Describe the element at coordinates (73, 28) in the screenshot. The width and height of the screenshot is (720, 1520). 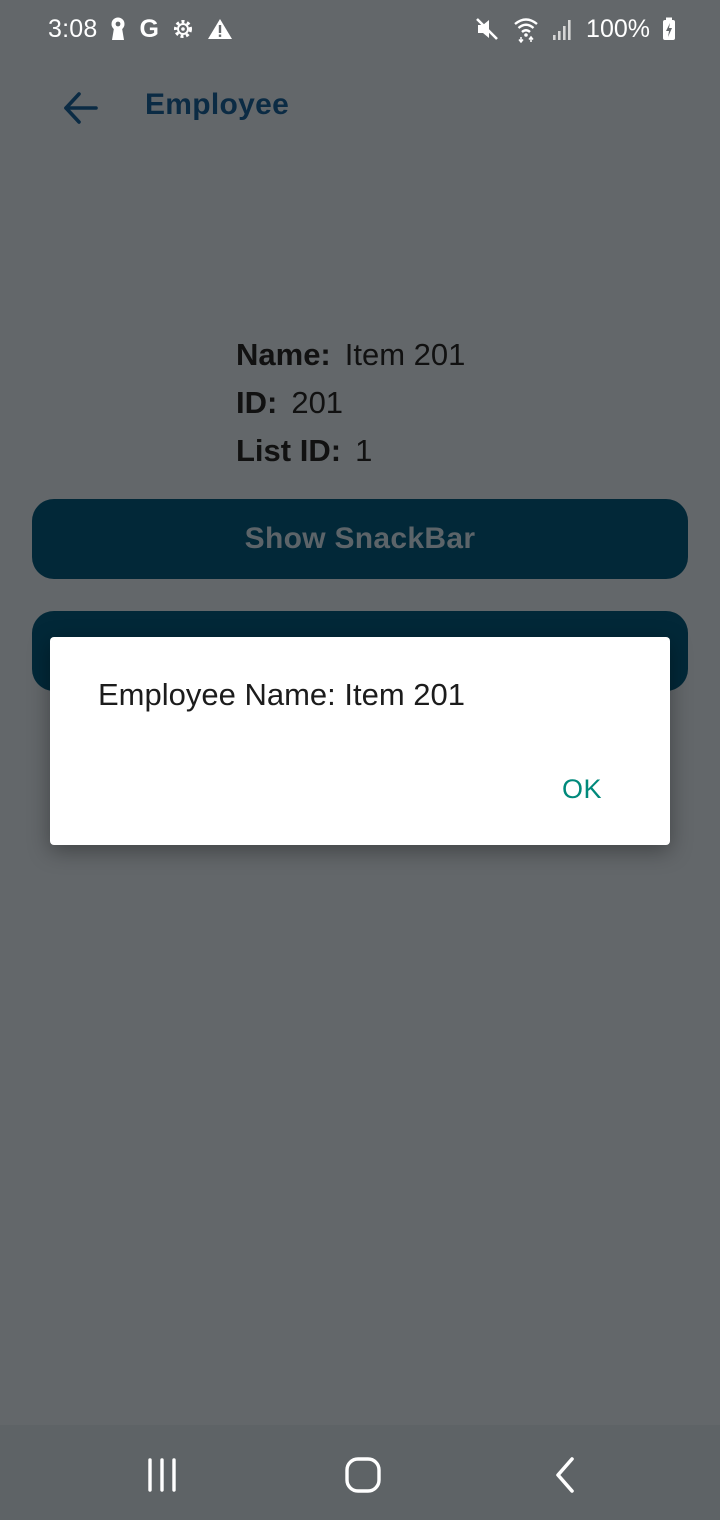
I see `status-time: 3:08` at that location.